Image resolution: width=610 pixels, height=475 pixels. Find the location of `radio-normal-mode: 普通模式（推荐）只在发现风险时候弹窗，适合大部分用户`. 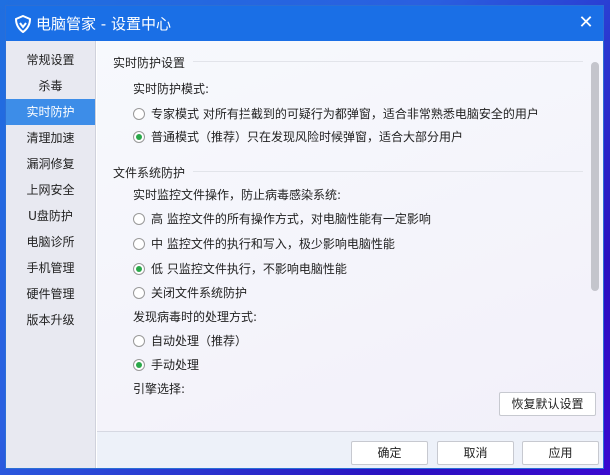

radio-normal-mode: 普通模式（推荐）只在发现风险时候弹窗，适合大部分用户 is located at coordinates (298, 136).